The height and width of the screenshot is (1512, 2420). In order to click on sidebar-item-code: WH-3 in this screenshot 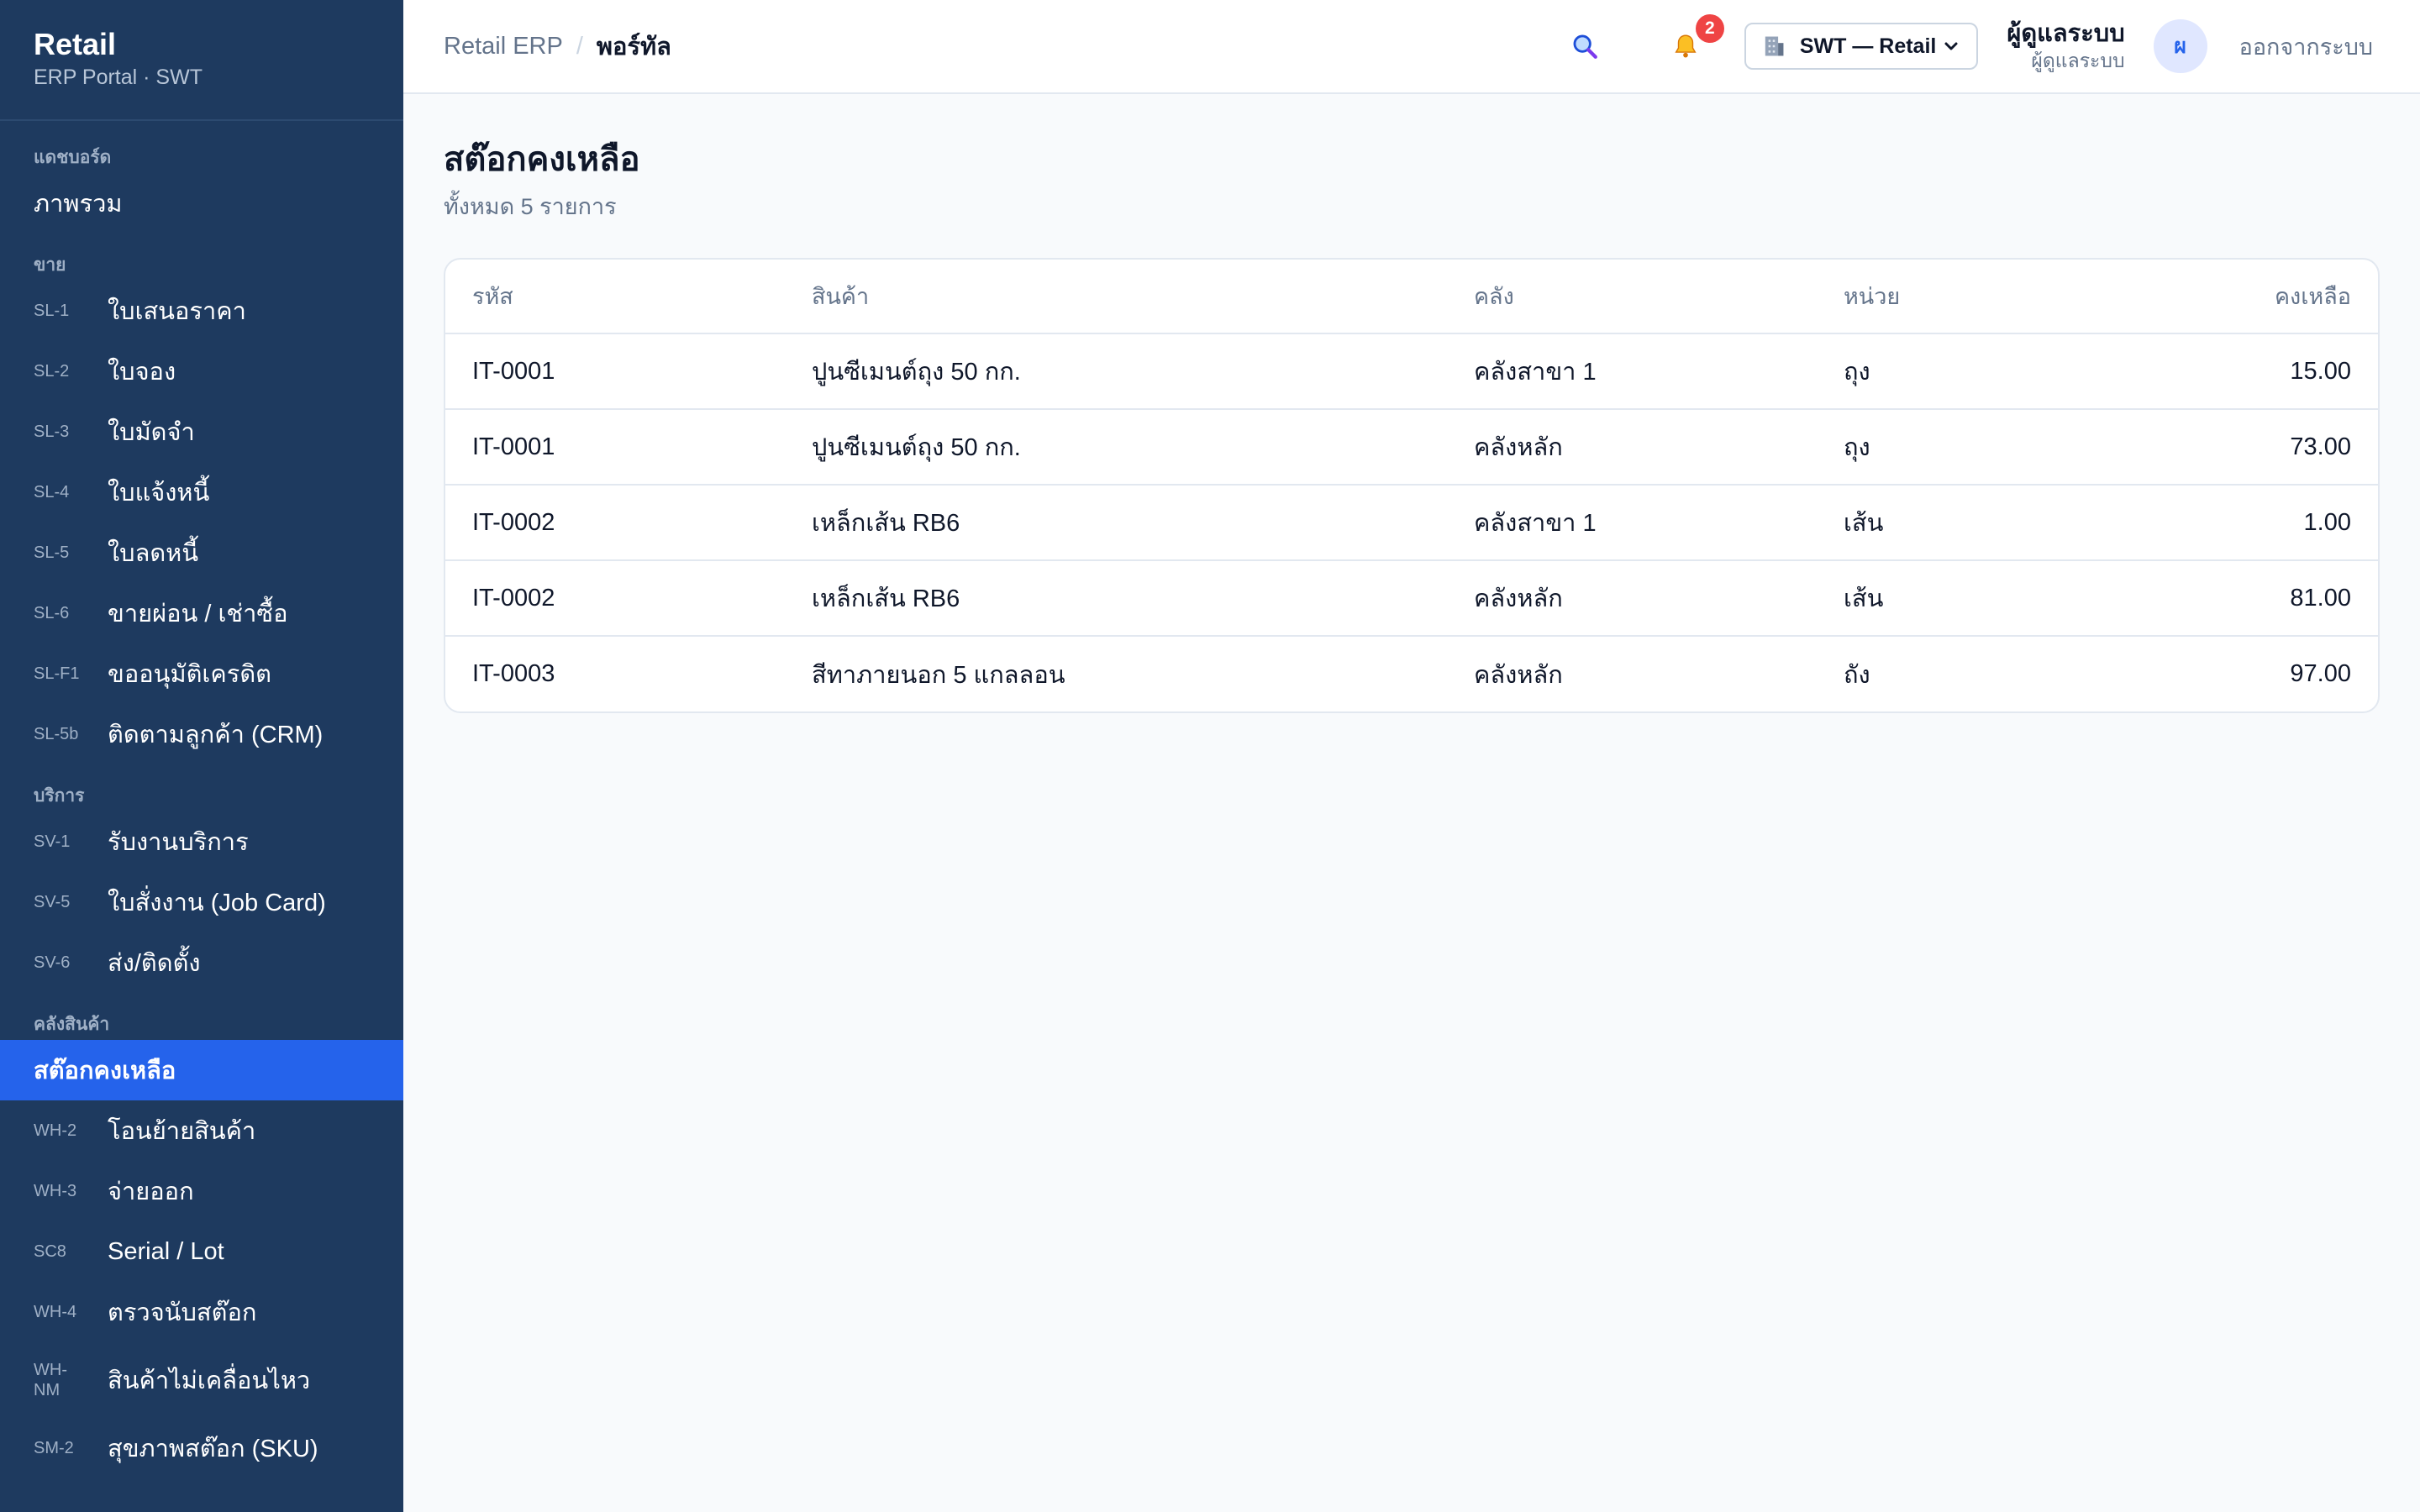, I will do `click(55, 1191)`.